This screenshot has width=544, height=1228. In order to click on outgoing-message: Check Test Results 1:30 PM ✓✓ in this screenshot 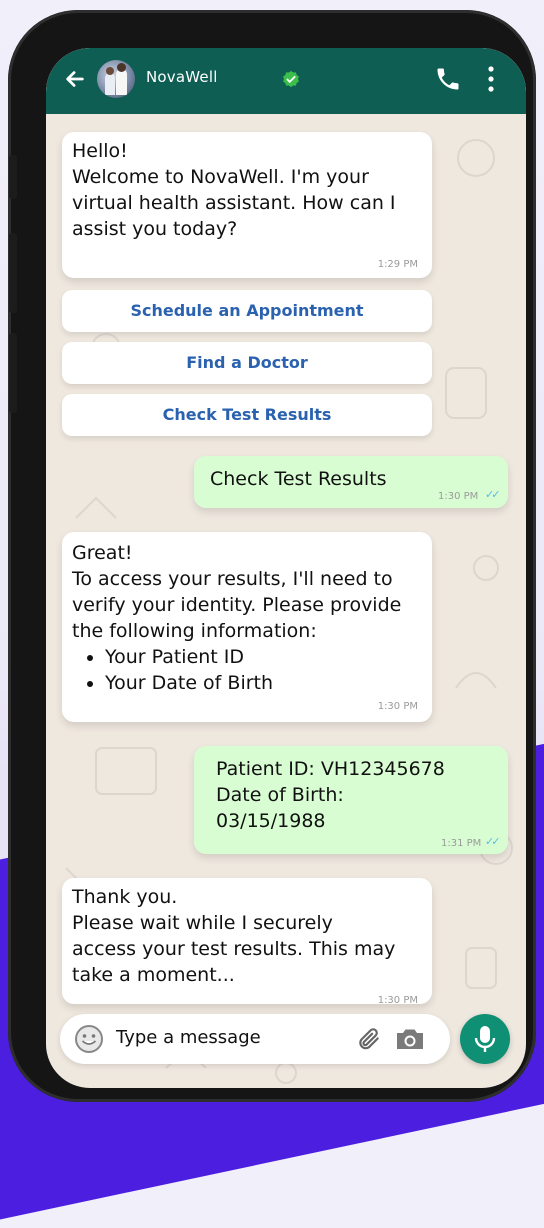, I will do `click(351, 482)`.